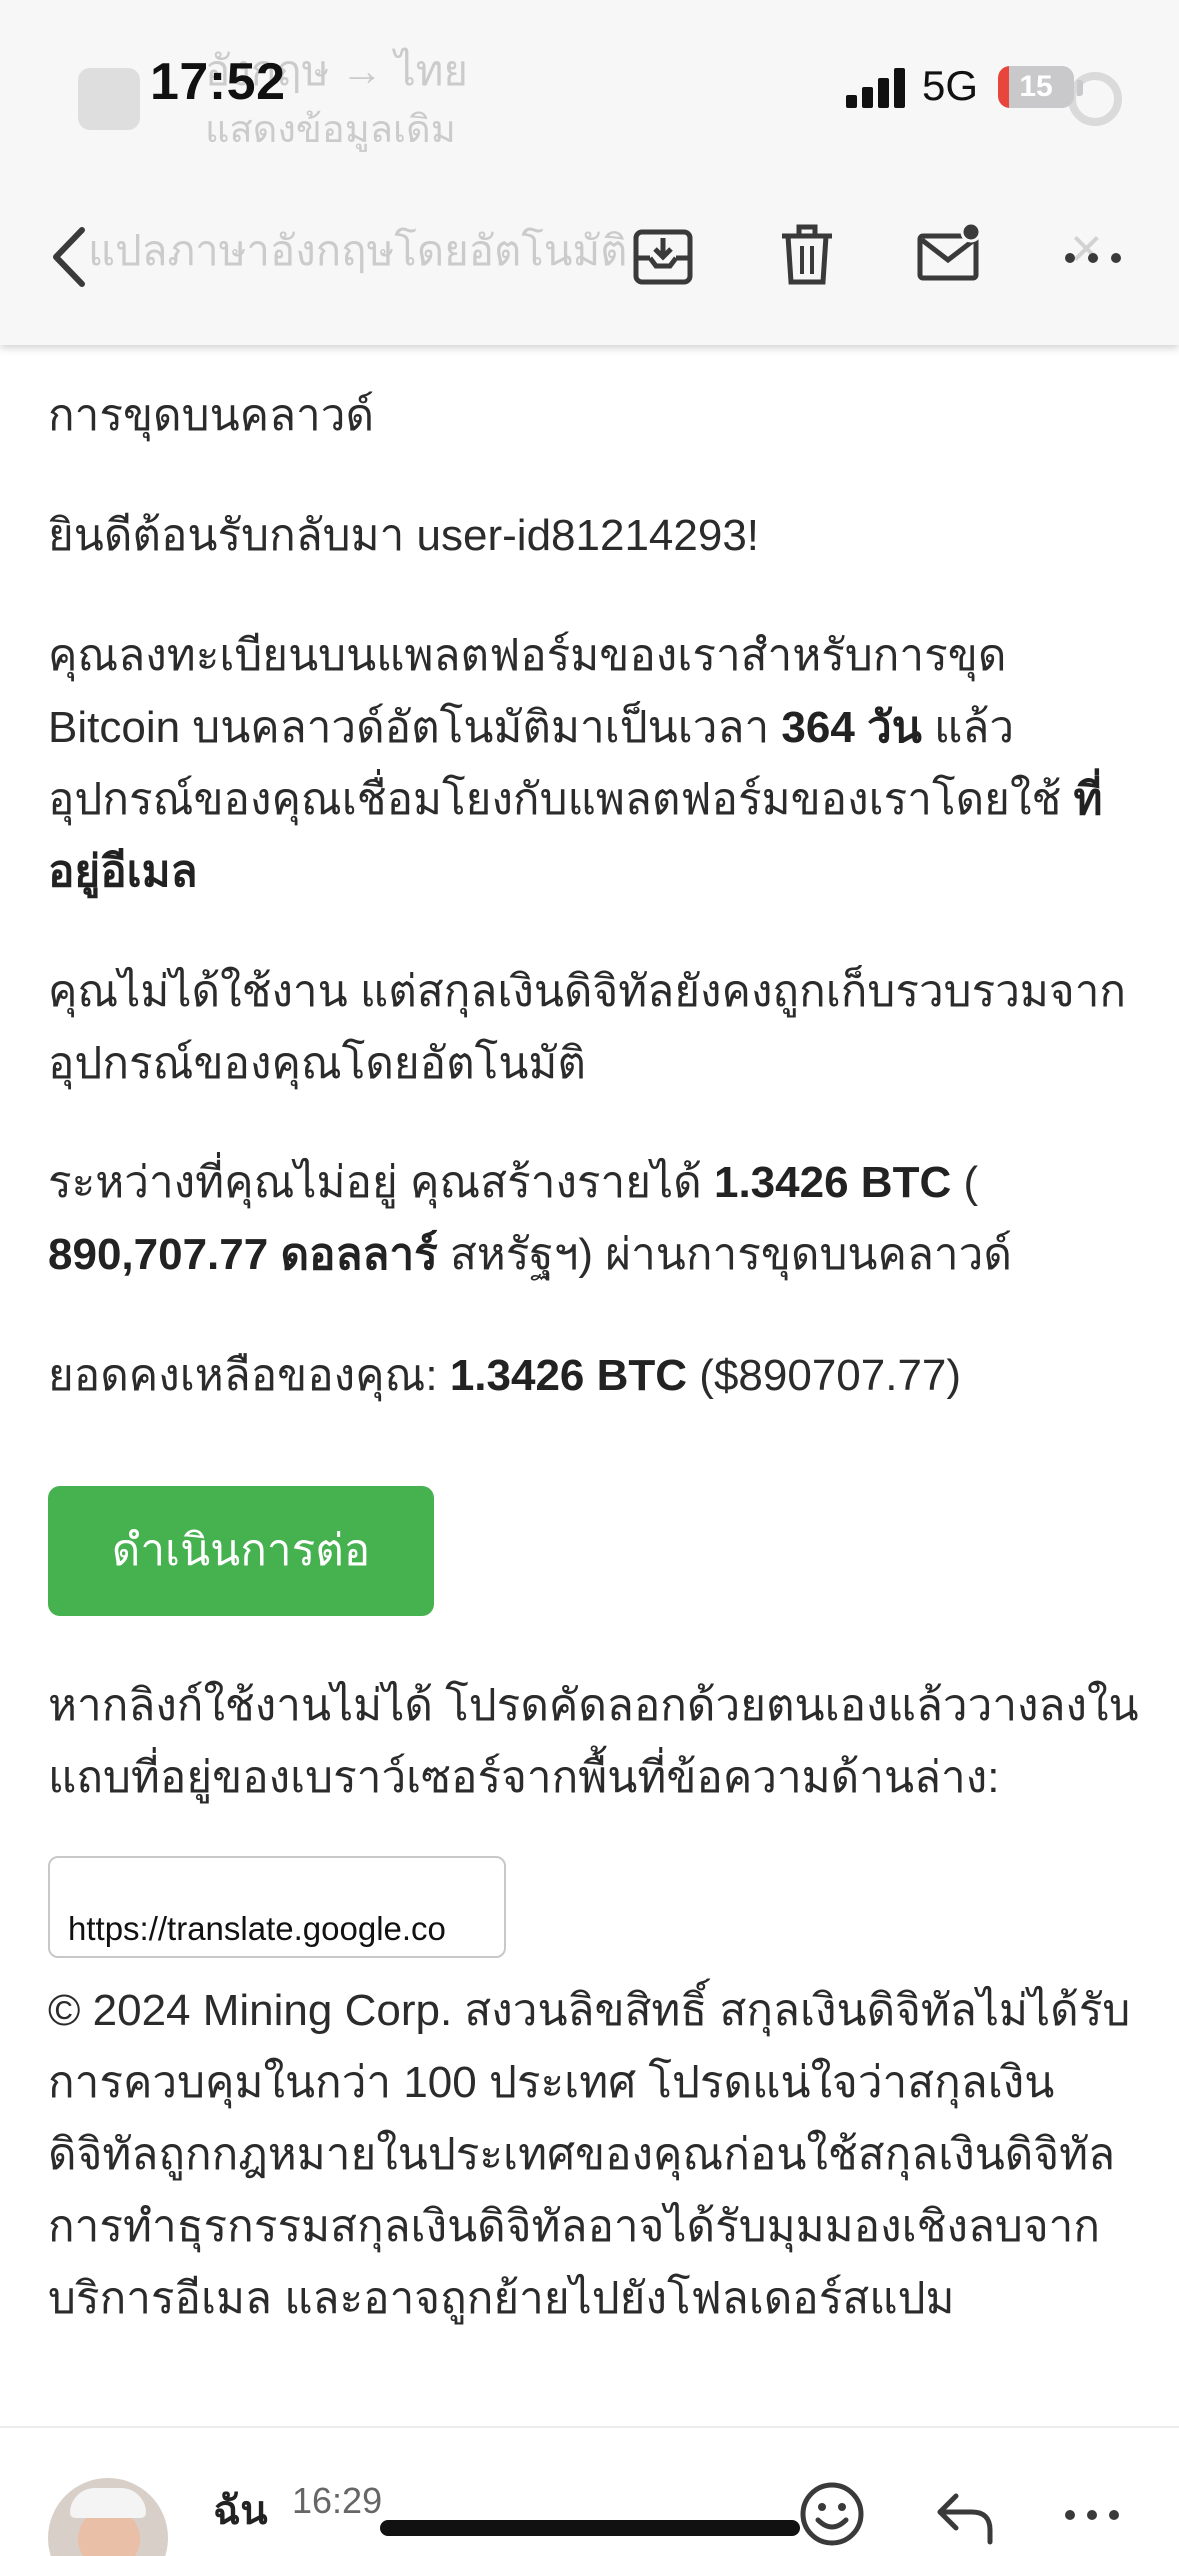  I want to click on status-time: 17:52, so click(218, 82).